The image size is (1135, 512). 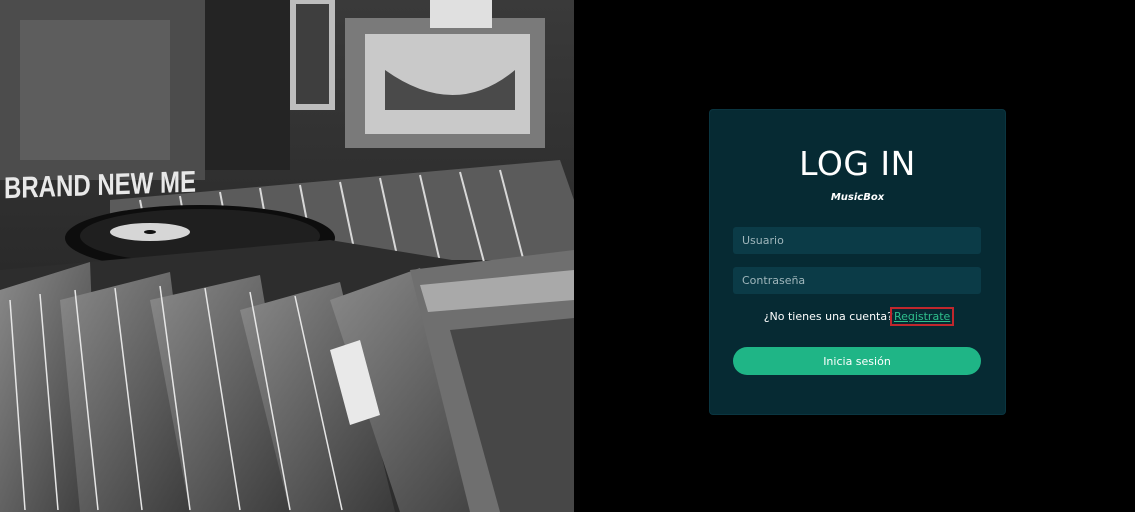 I want to click on register-link: Registrate, so click(x=922, y=316).